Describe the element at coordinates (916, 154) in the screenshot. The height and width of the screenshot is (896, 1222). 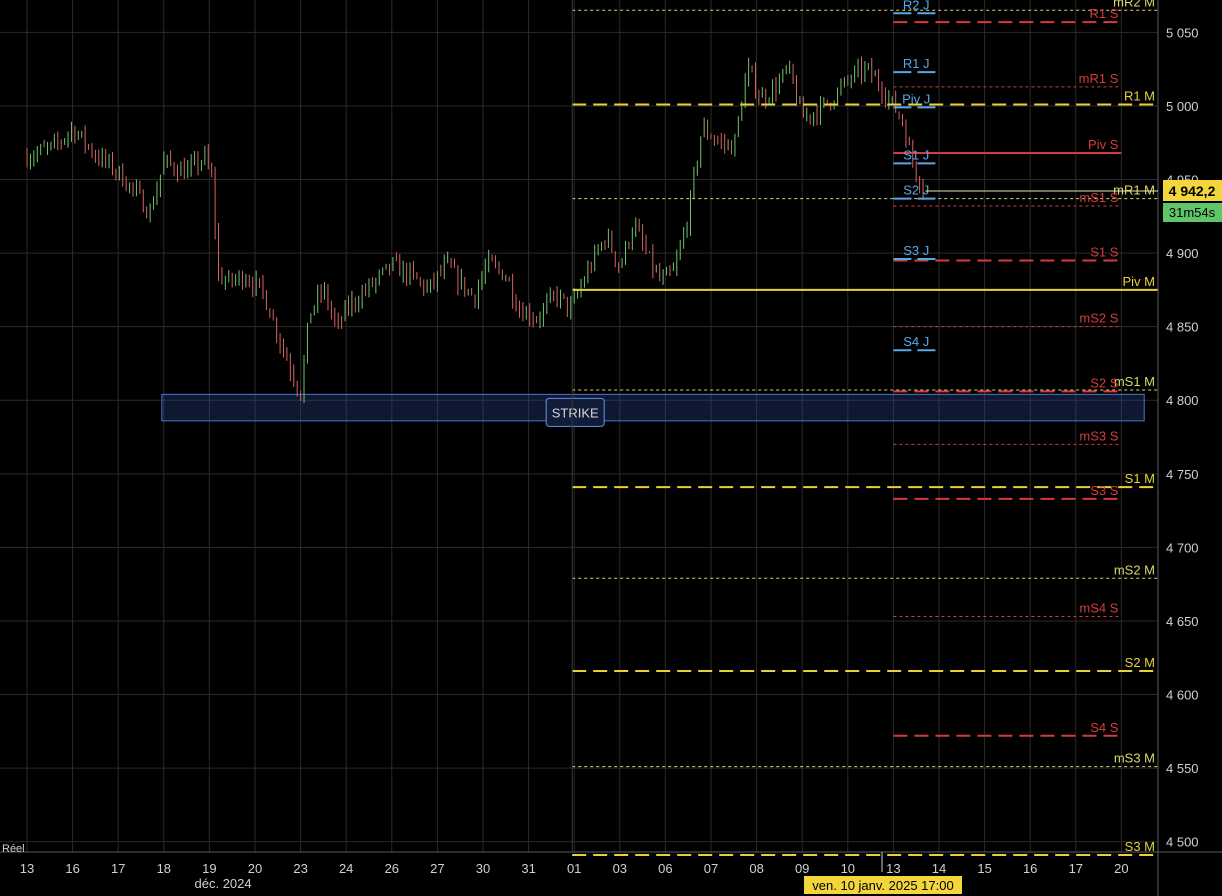
I see `level-label: S1 J` at that location.